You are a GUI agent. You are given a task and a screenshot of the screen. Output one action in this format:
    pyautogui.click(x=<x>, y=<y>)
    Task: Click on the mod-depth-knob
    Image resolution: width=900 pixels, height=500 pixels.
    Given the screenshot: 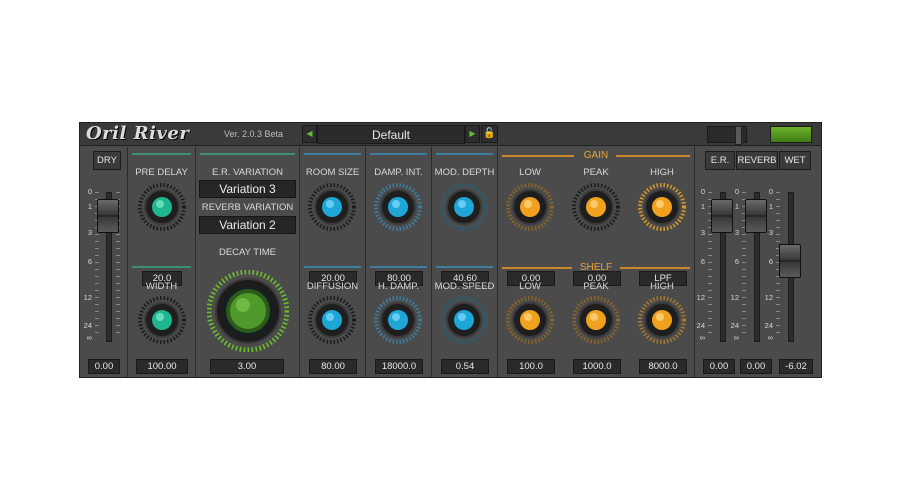 What is the action you would take?
    pyautogui.click(x=464, y=209)
    